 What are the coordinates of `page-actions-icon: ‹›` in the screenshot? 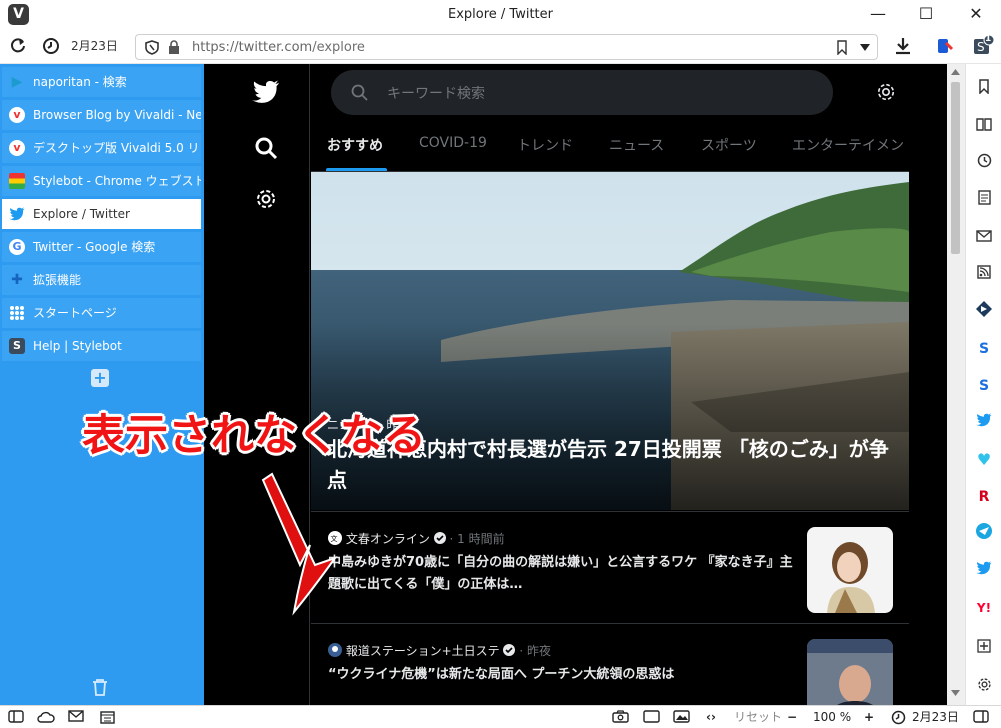 It's located at (711, 717).